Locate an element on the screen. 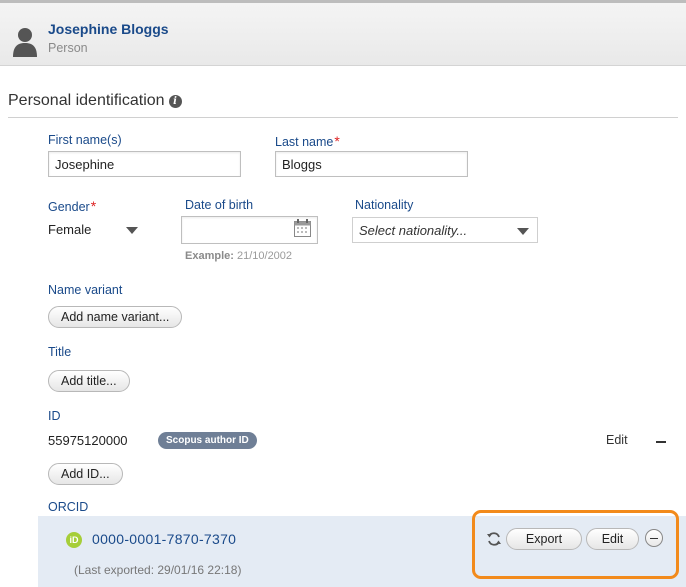 The width and height of the screenshot is (686, 587). date-example: Example: 21/10/2002 is located at coordinates (238, 256).